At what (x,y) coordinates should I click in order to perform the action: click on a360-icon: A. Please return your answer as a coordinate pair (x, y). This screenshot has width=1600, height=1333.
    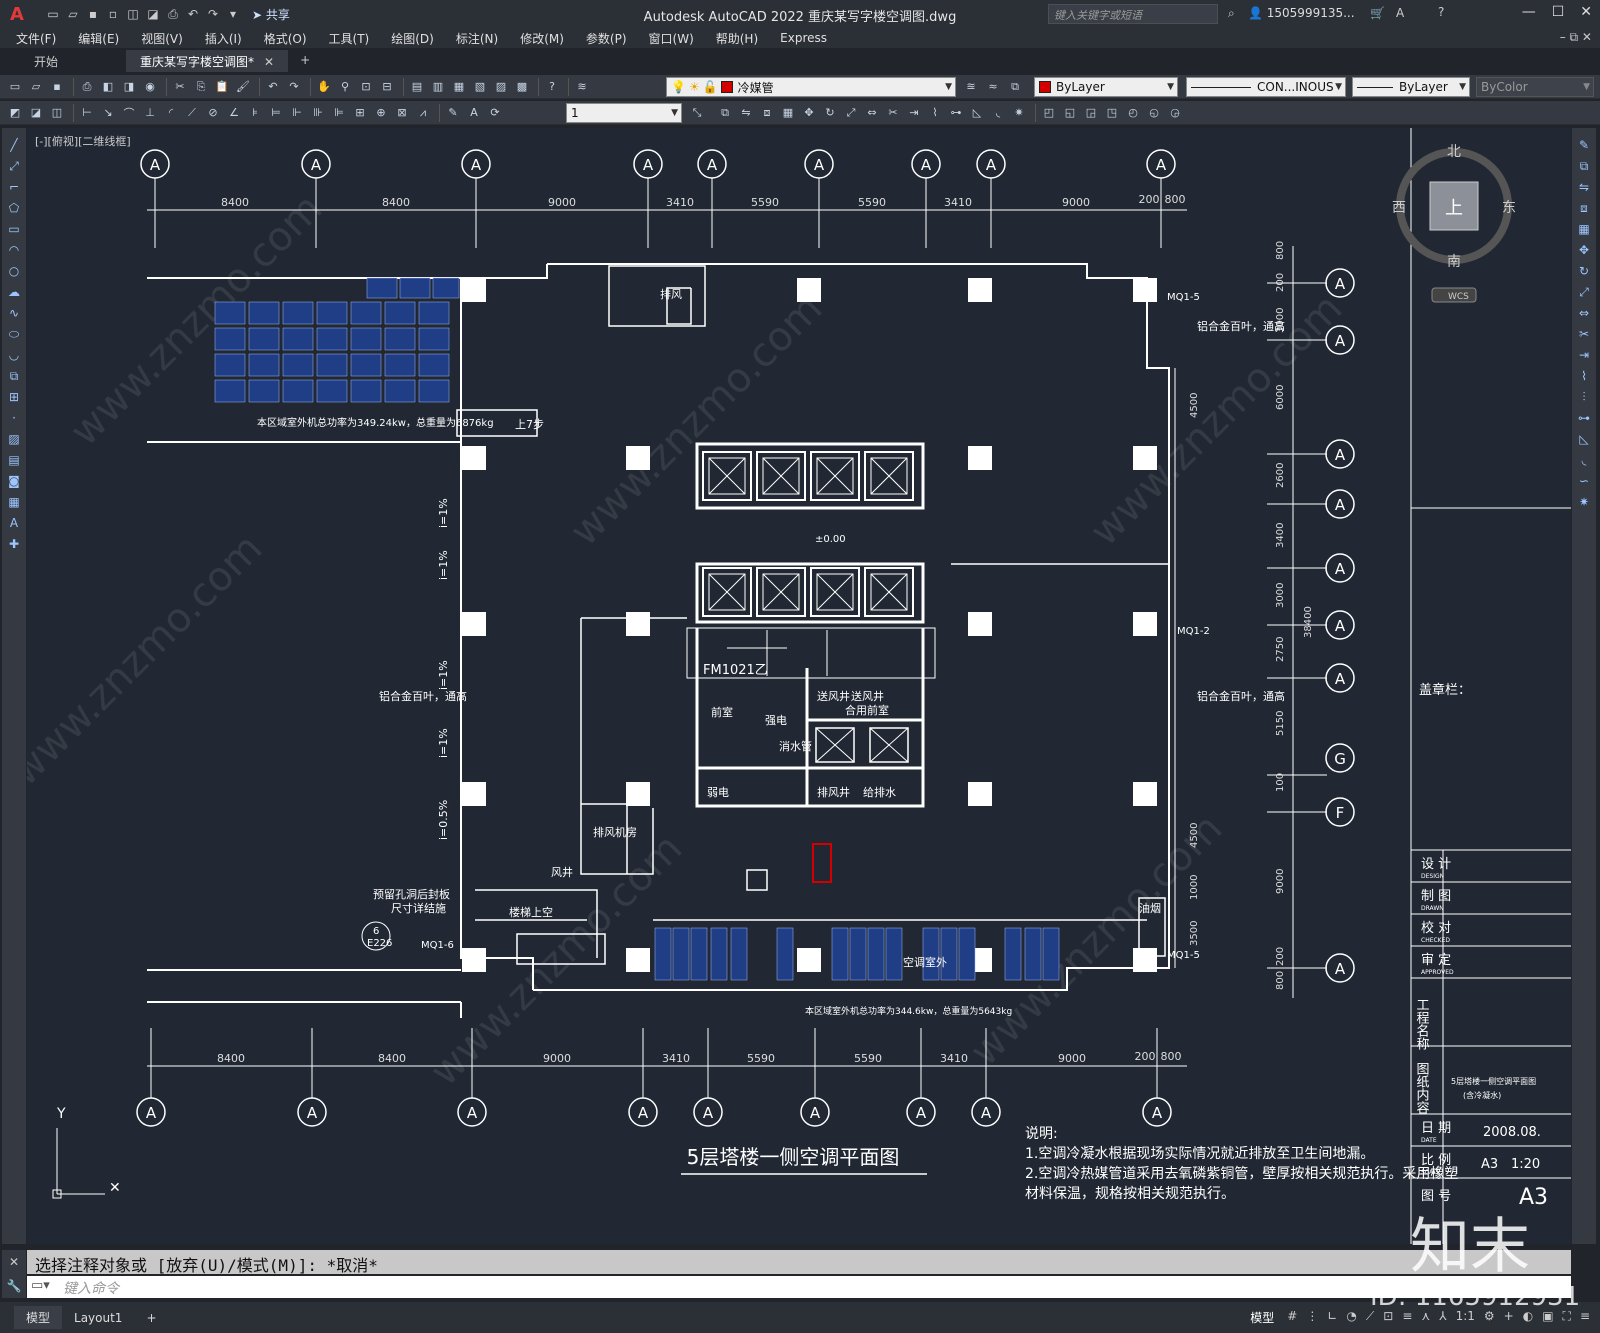
    Looking at the image, I should click on (1400, 13).